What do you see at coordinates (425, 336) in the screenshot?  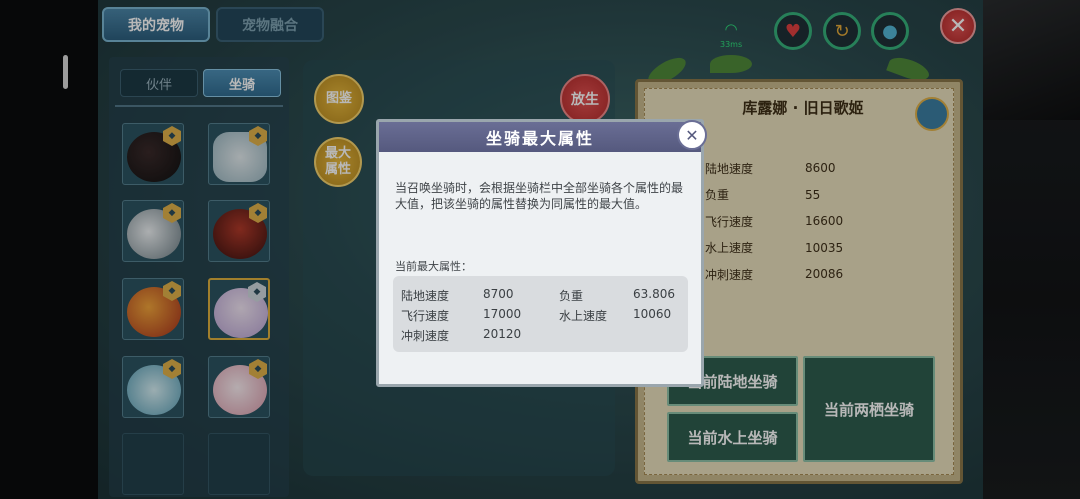 I see `stat-label: 冲刺速度` at bounding box center [425, 336].